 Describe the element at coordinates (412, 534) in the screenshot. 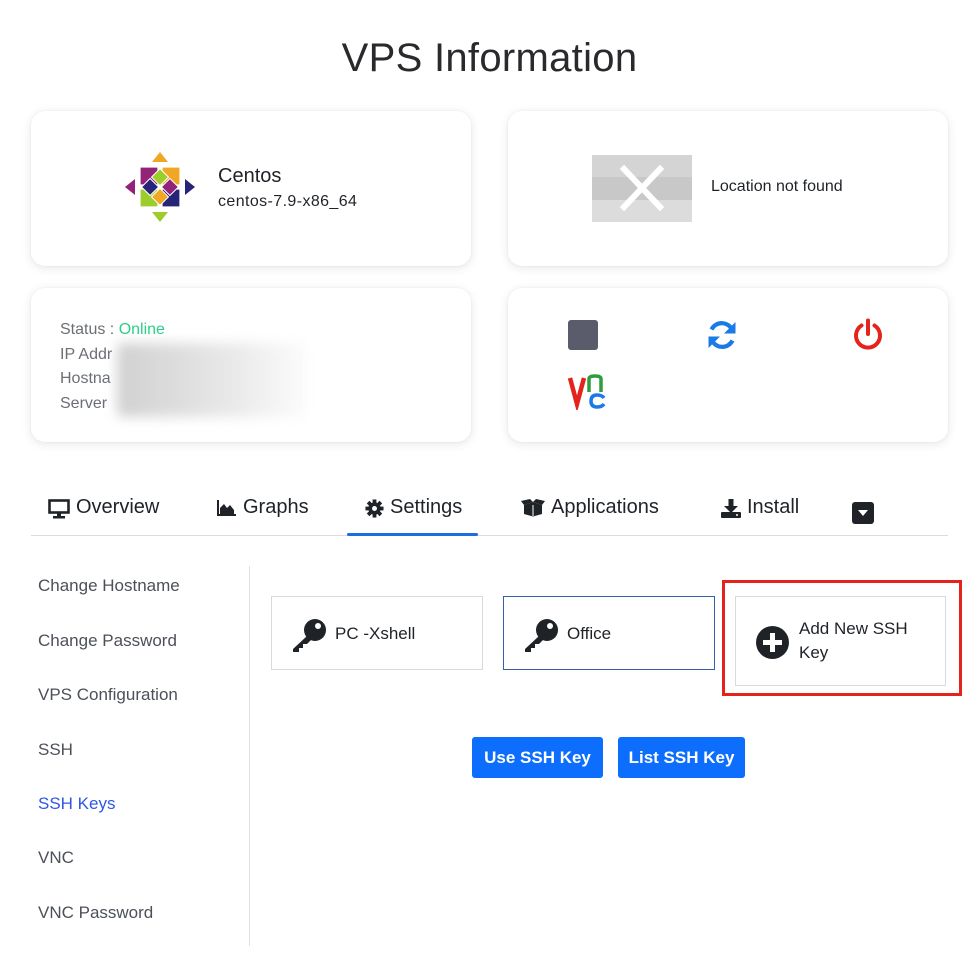

I see `active-tab-indicator` at that location.